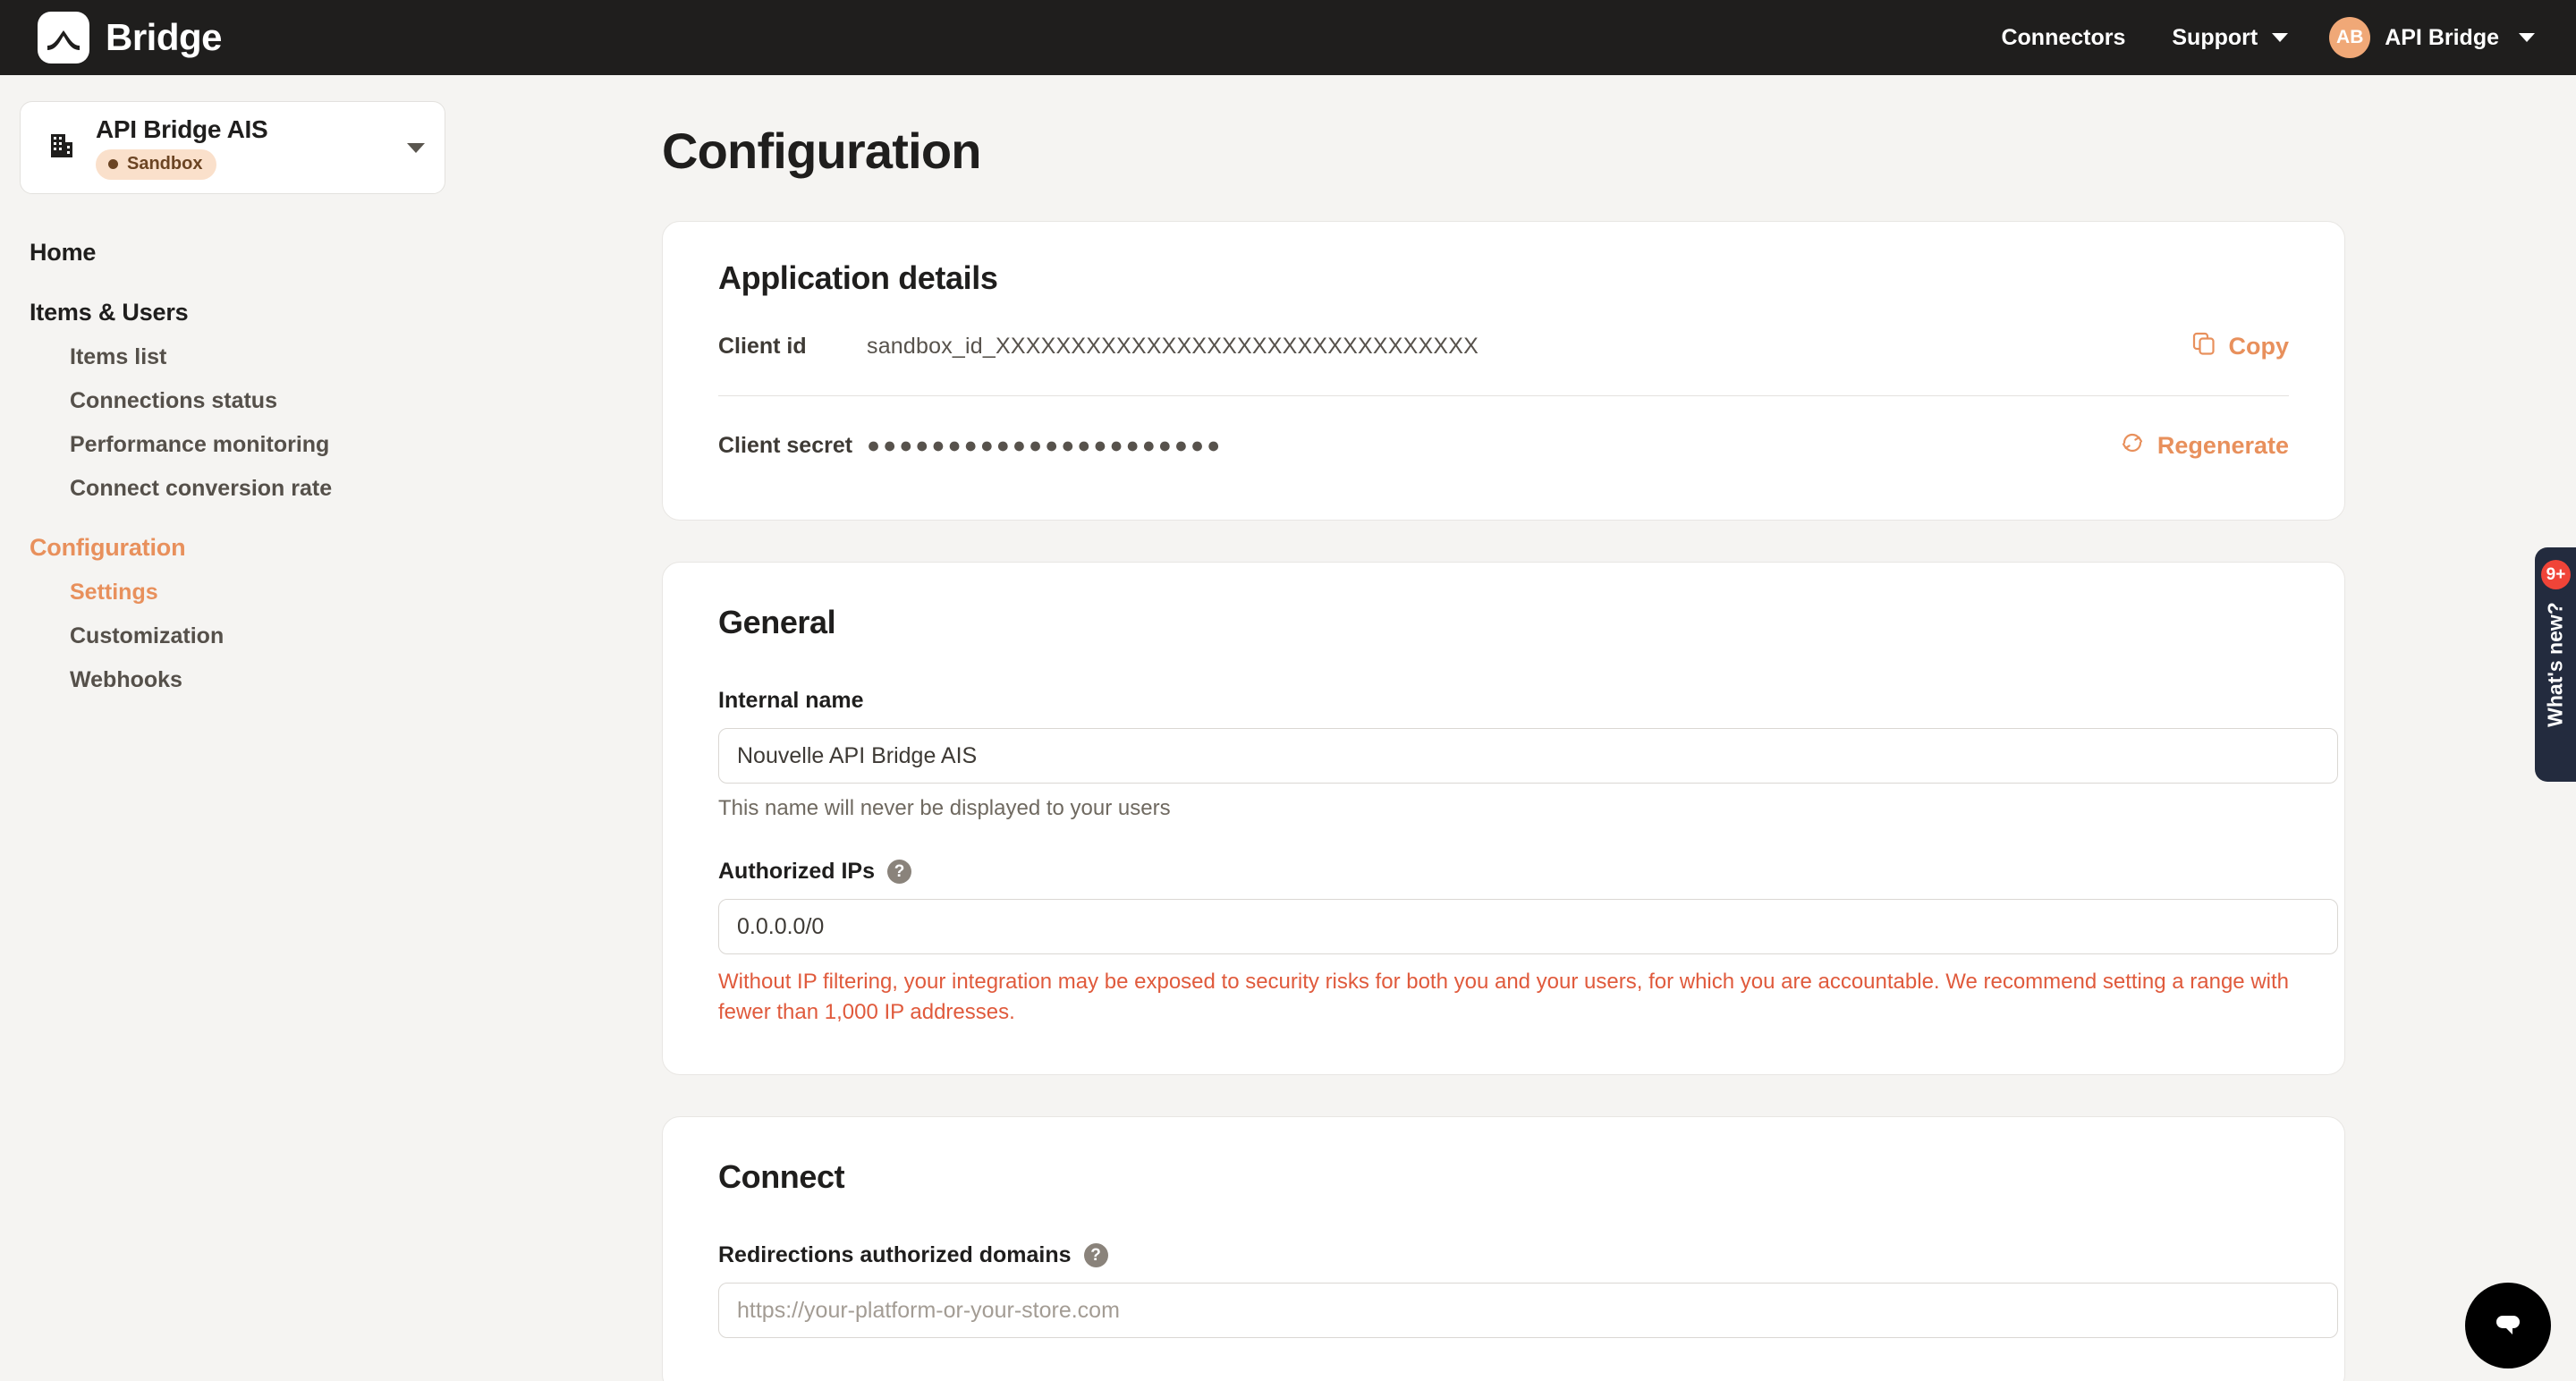 The width and height of the screenshot is (2576, 1381). I want to click on top-nav-items: Connectors Support AB API Bridge, so click(2256, 37).